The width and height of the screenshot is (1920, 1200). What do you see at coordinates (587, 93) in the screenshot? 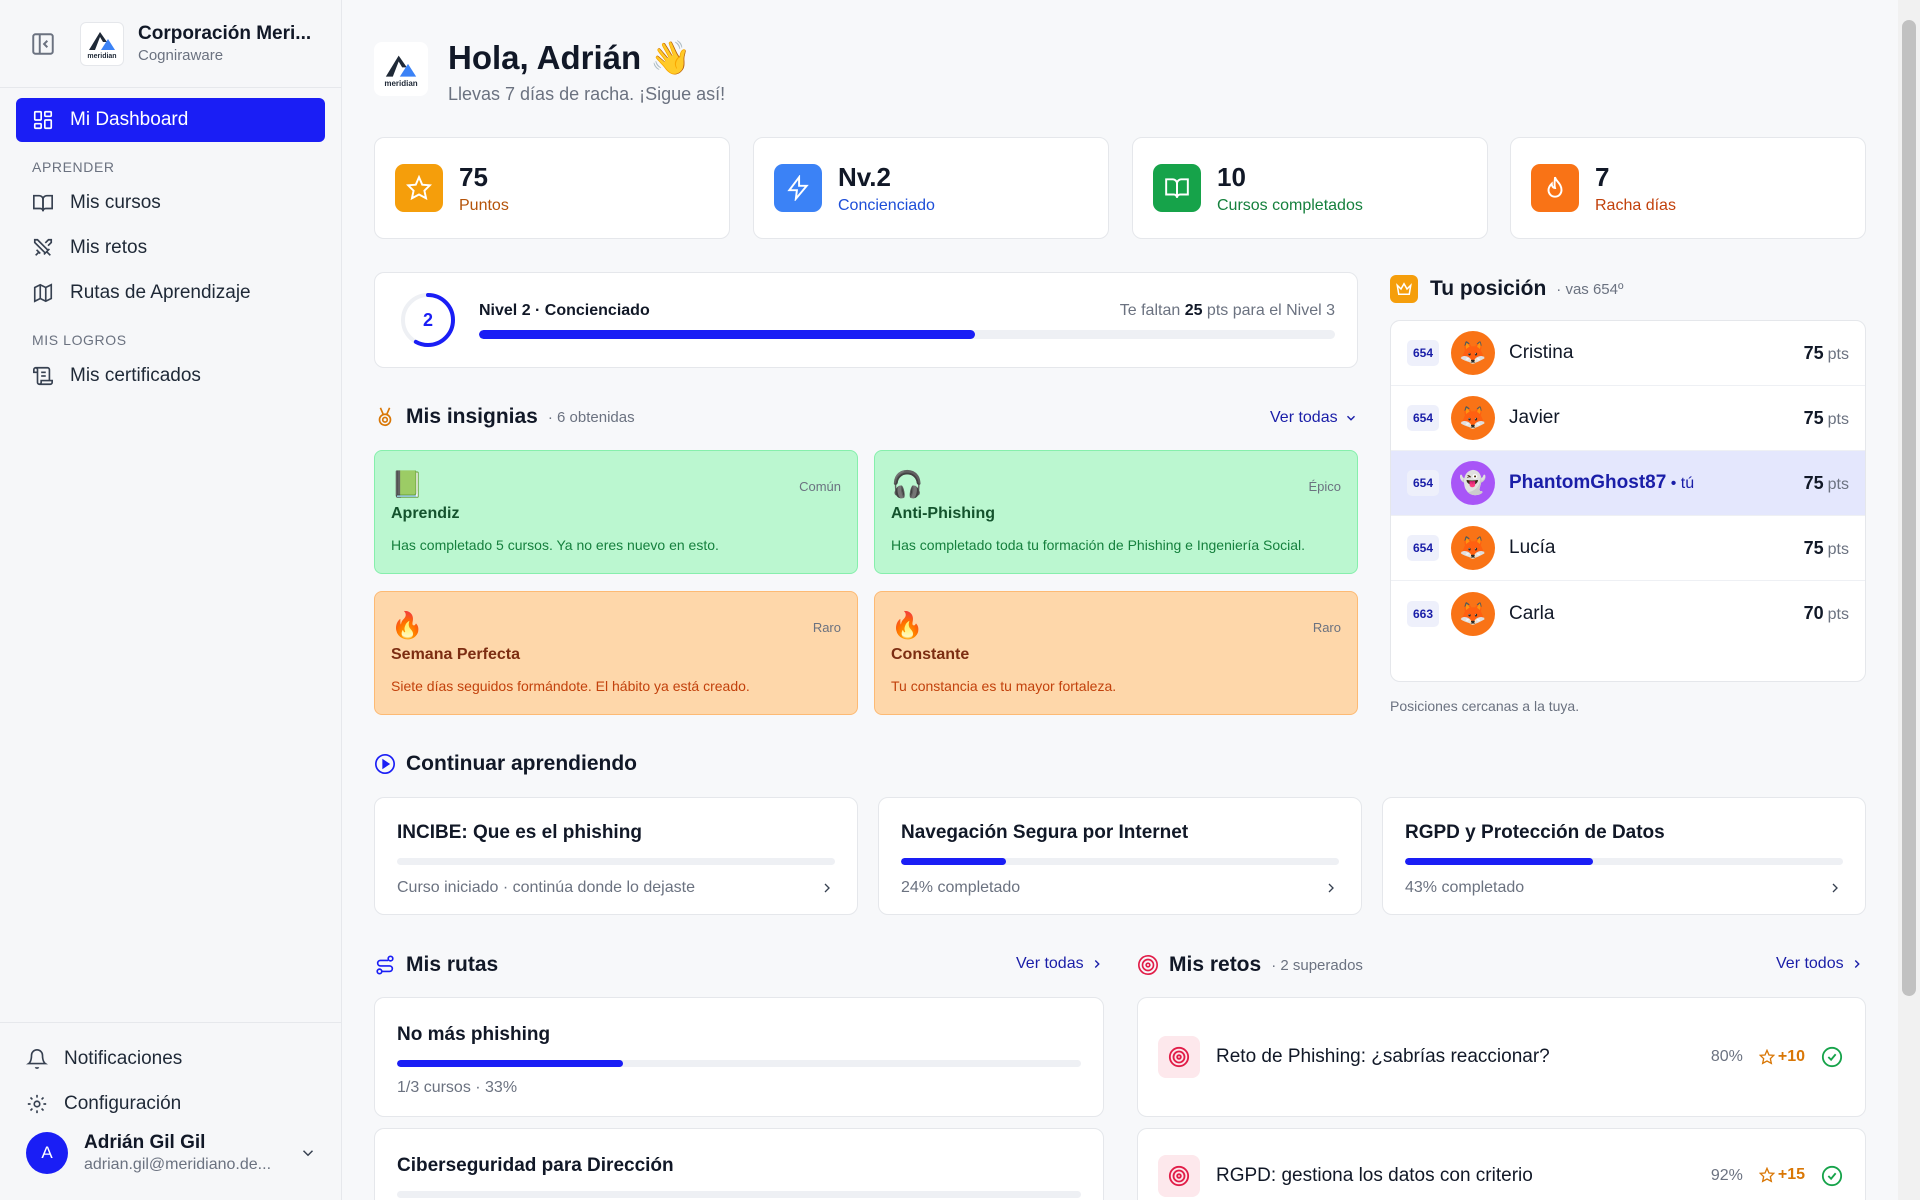
I see `page-subtitle: Llevas 7 días de racha. ¡Sigue así!` at bounding box center [587, 93].